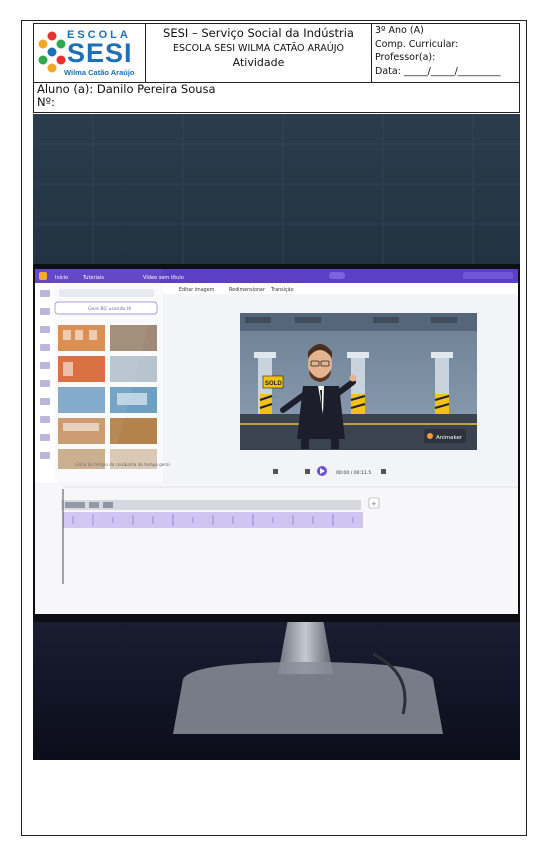 The image size is (550, 856). I want to click on header-line1: SESI – Serviço Social da Indústria, so click(258, 33).